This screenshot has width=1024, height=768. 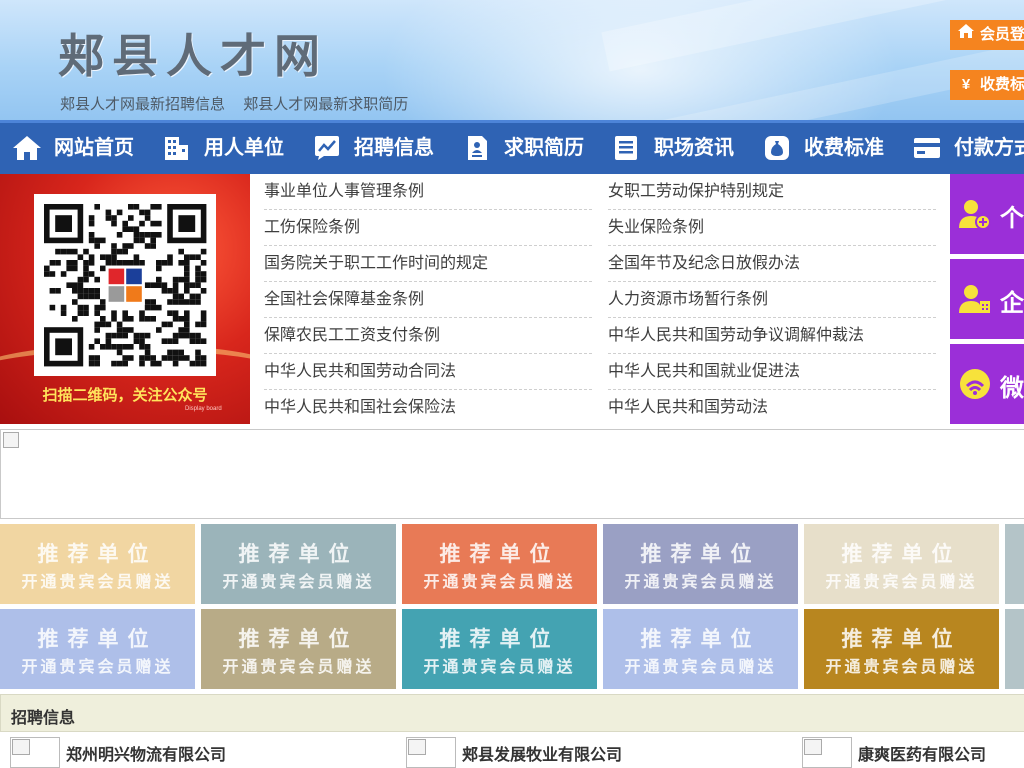 I want to click on law-link: 全国年节及纪念日放假办法, so click(x=772, y=264).